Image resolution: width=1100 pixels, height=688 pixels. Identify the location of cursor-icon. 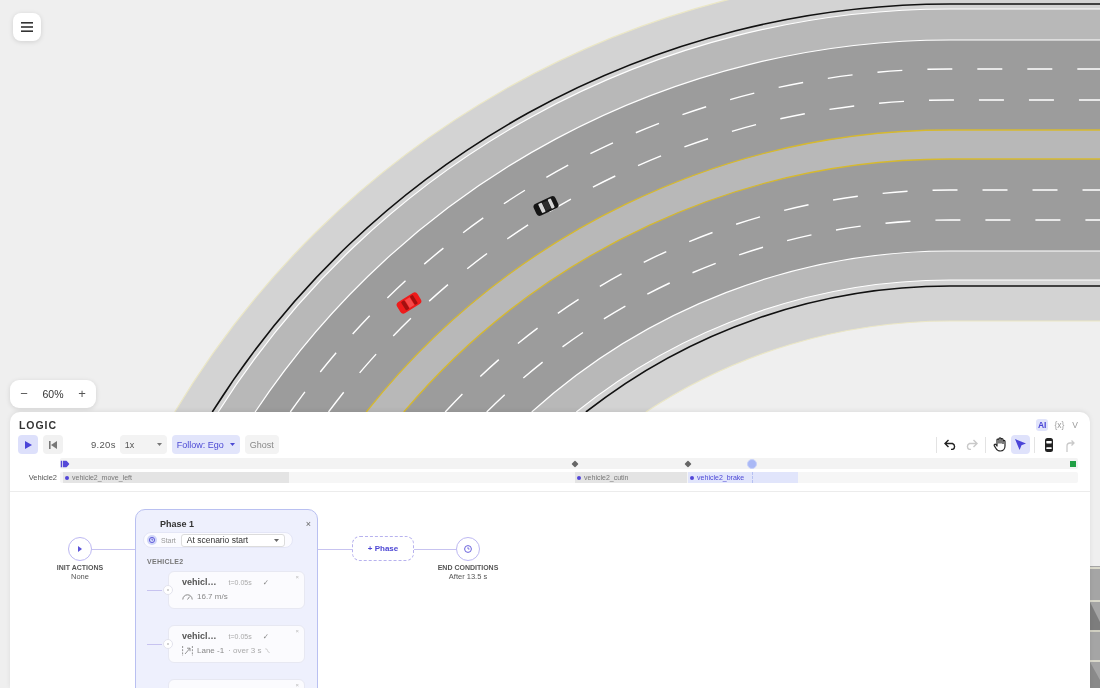
(1020, 444).